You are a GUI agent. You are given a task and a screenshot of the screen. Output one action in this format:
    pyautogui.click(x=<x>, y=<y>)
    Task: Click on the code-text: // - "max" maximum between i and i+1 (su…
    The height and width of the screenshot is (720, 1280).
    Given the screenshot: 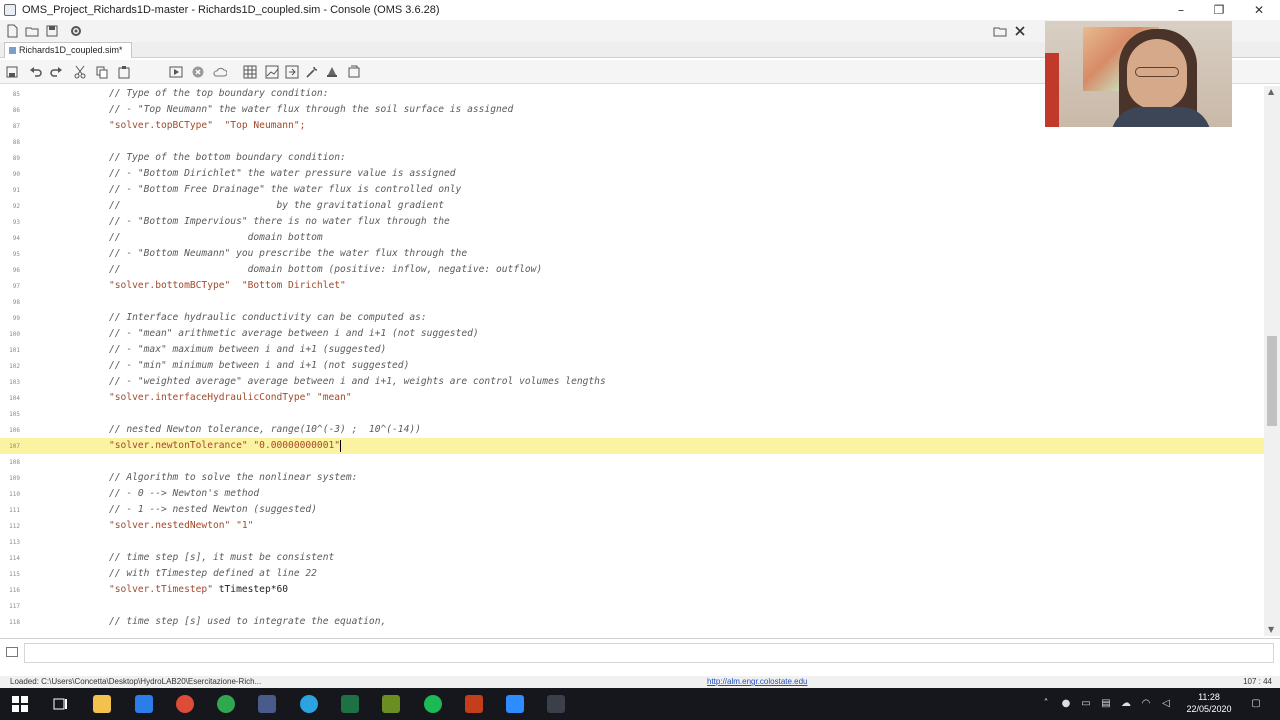 What is the action you would take?
    pyautogui.click(x=247, y=350)
    